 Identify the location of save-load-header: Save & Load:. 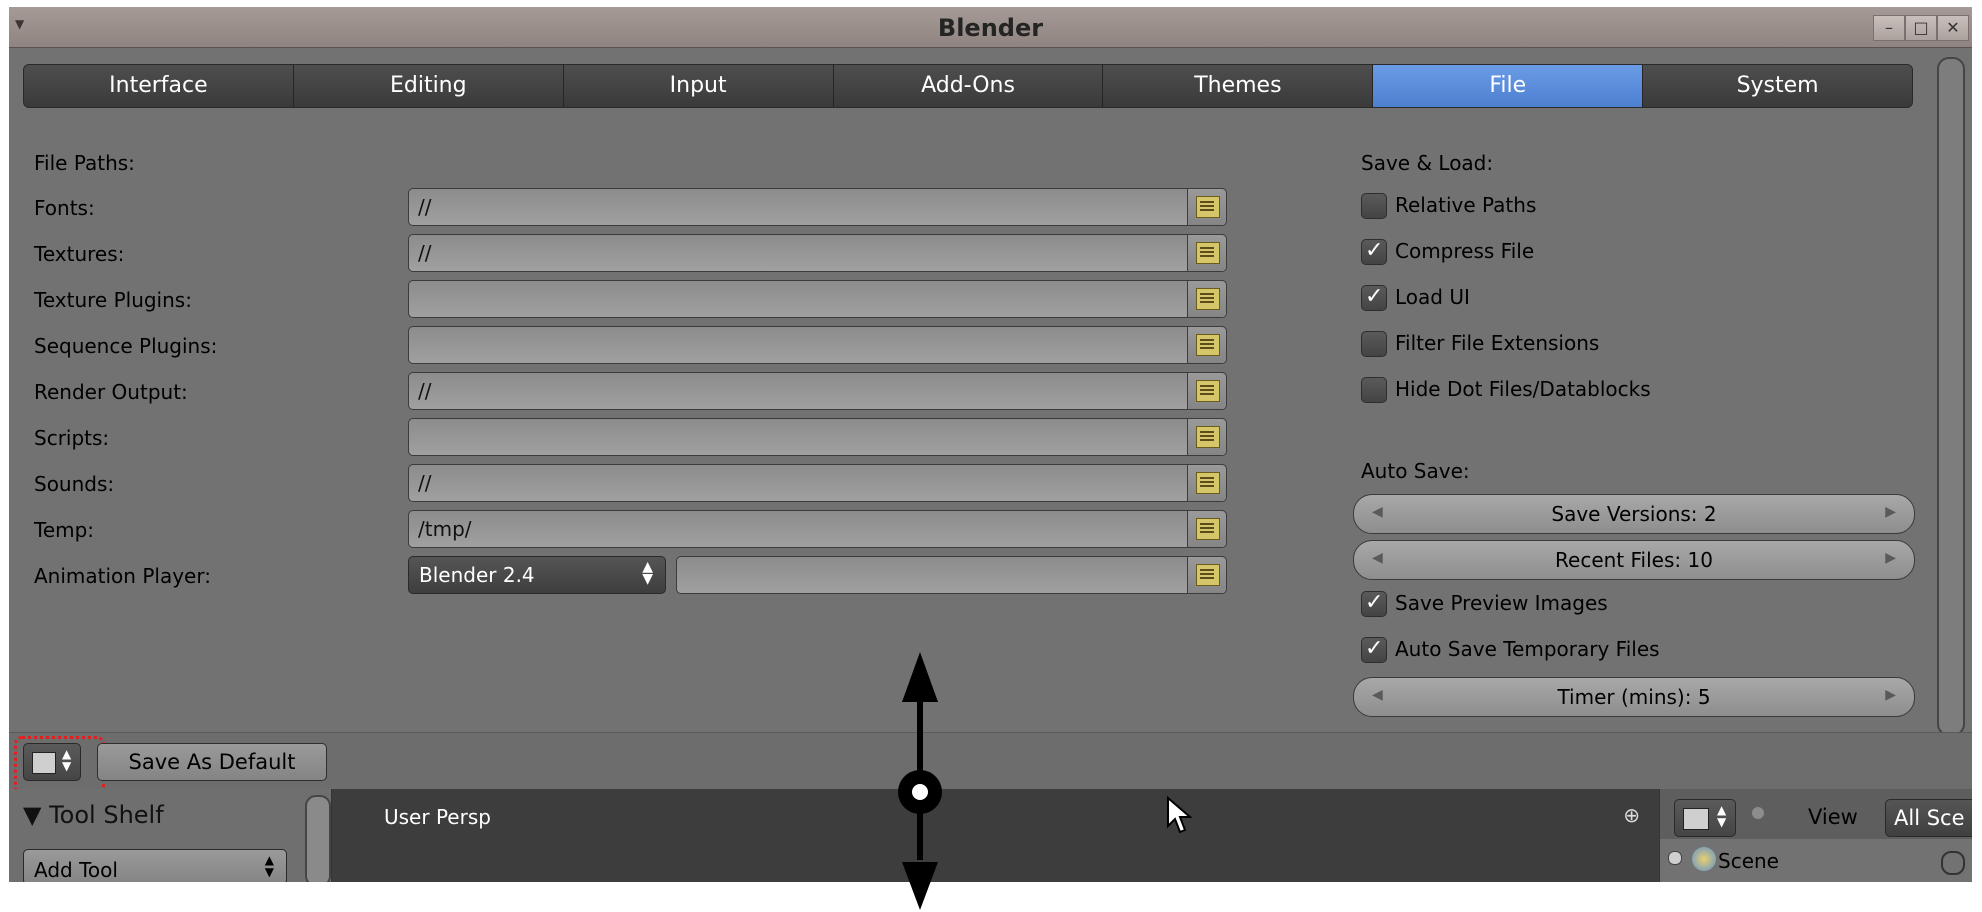
(1427, 163).